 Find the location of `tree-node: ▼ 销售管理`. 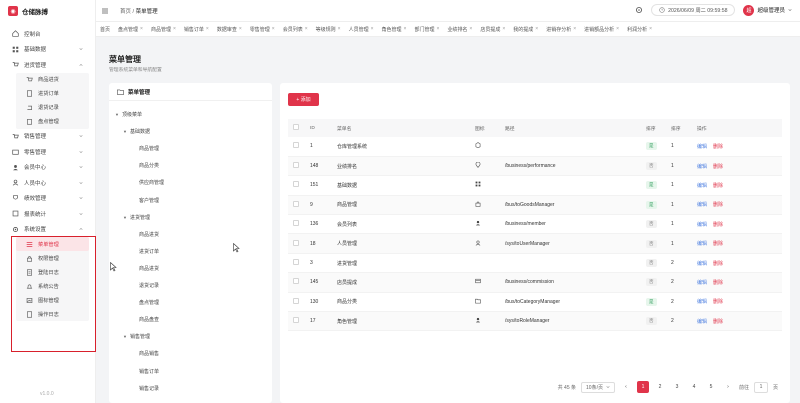

tree-node: ▼ 销售管理 is located at coordinates (136, 336).